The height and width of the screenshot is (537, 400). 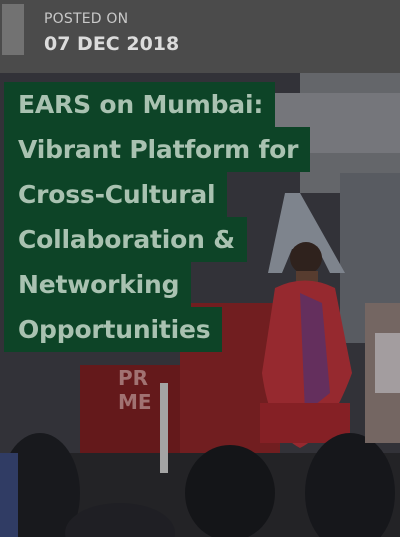 I want to click on title-line-3: Cross-Cultural, so click(x=116, y=194).